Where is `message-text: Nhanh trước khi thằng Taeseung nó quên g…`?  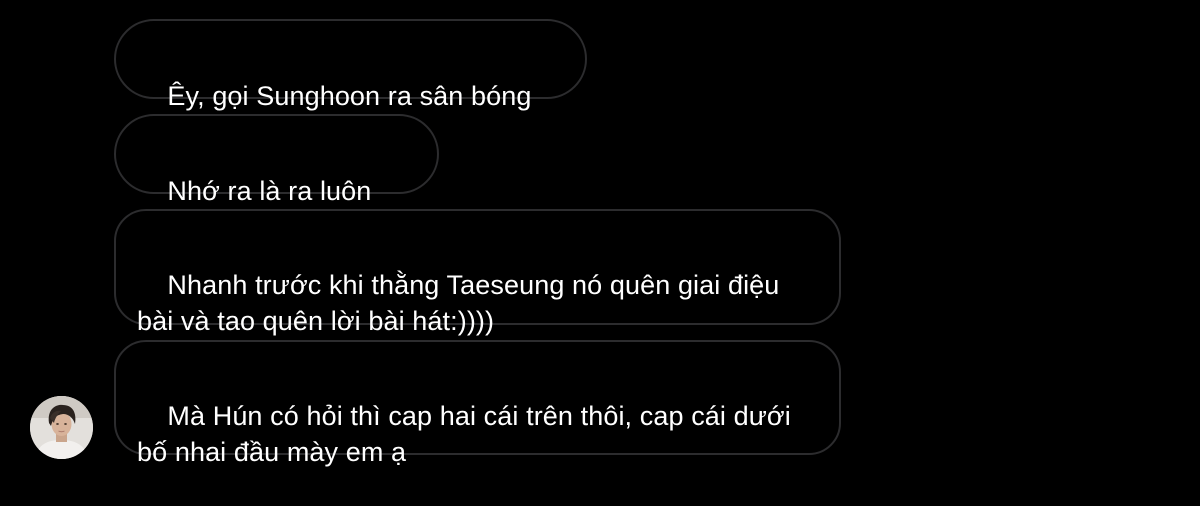 message-text: Nhanh trước khi thằng Taeseung nó quên g… is located at coordinates (458, 303).